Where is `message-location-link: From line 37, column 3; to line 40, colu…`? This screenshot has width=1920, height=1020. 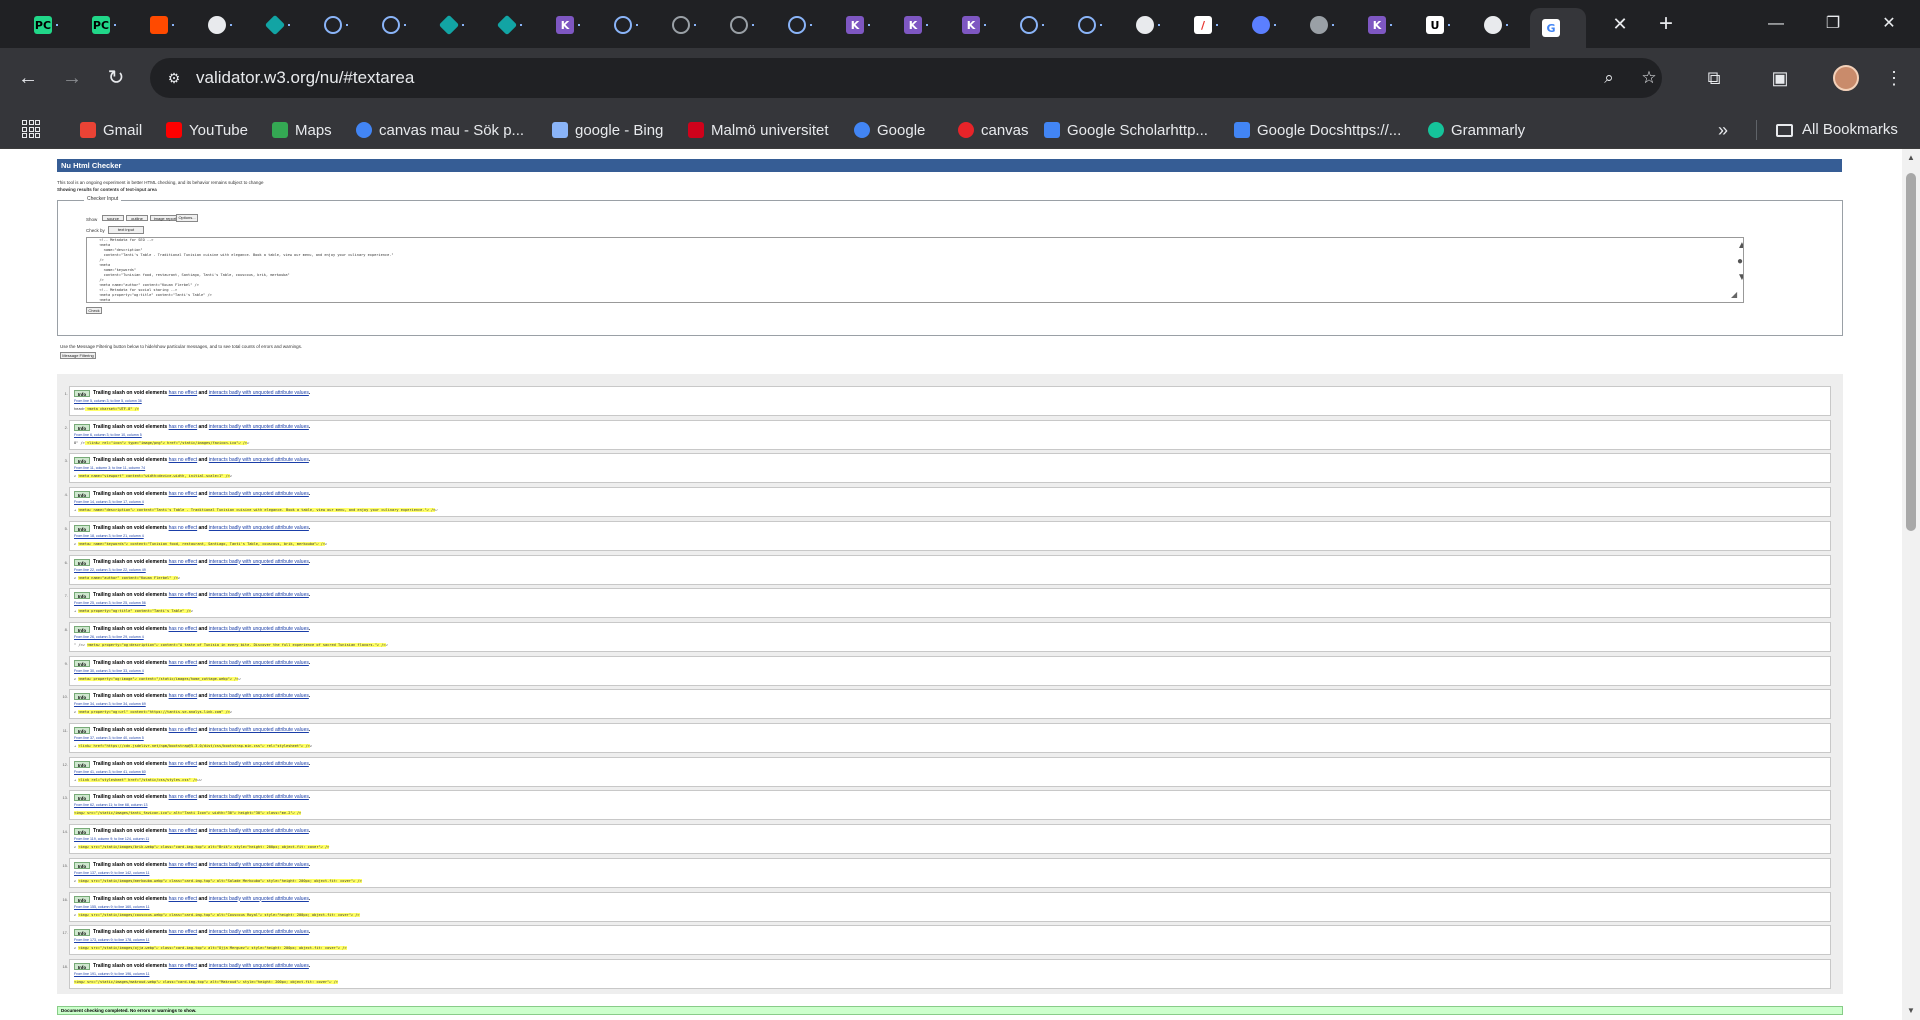 message-location-link: From line 37, column 3; to line 40, colu… is located at coordinates (109, 738).